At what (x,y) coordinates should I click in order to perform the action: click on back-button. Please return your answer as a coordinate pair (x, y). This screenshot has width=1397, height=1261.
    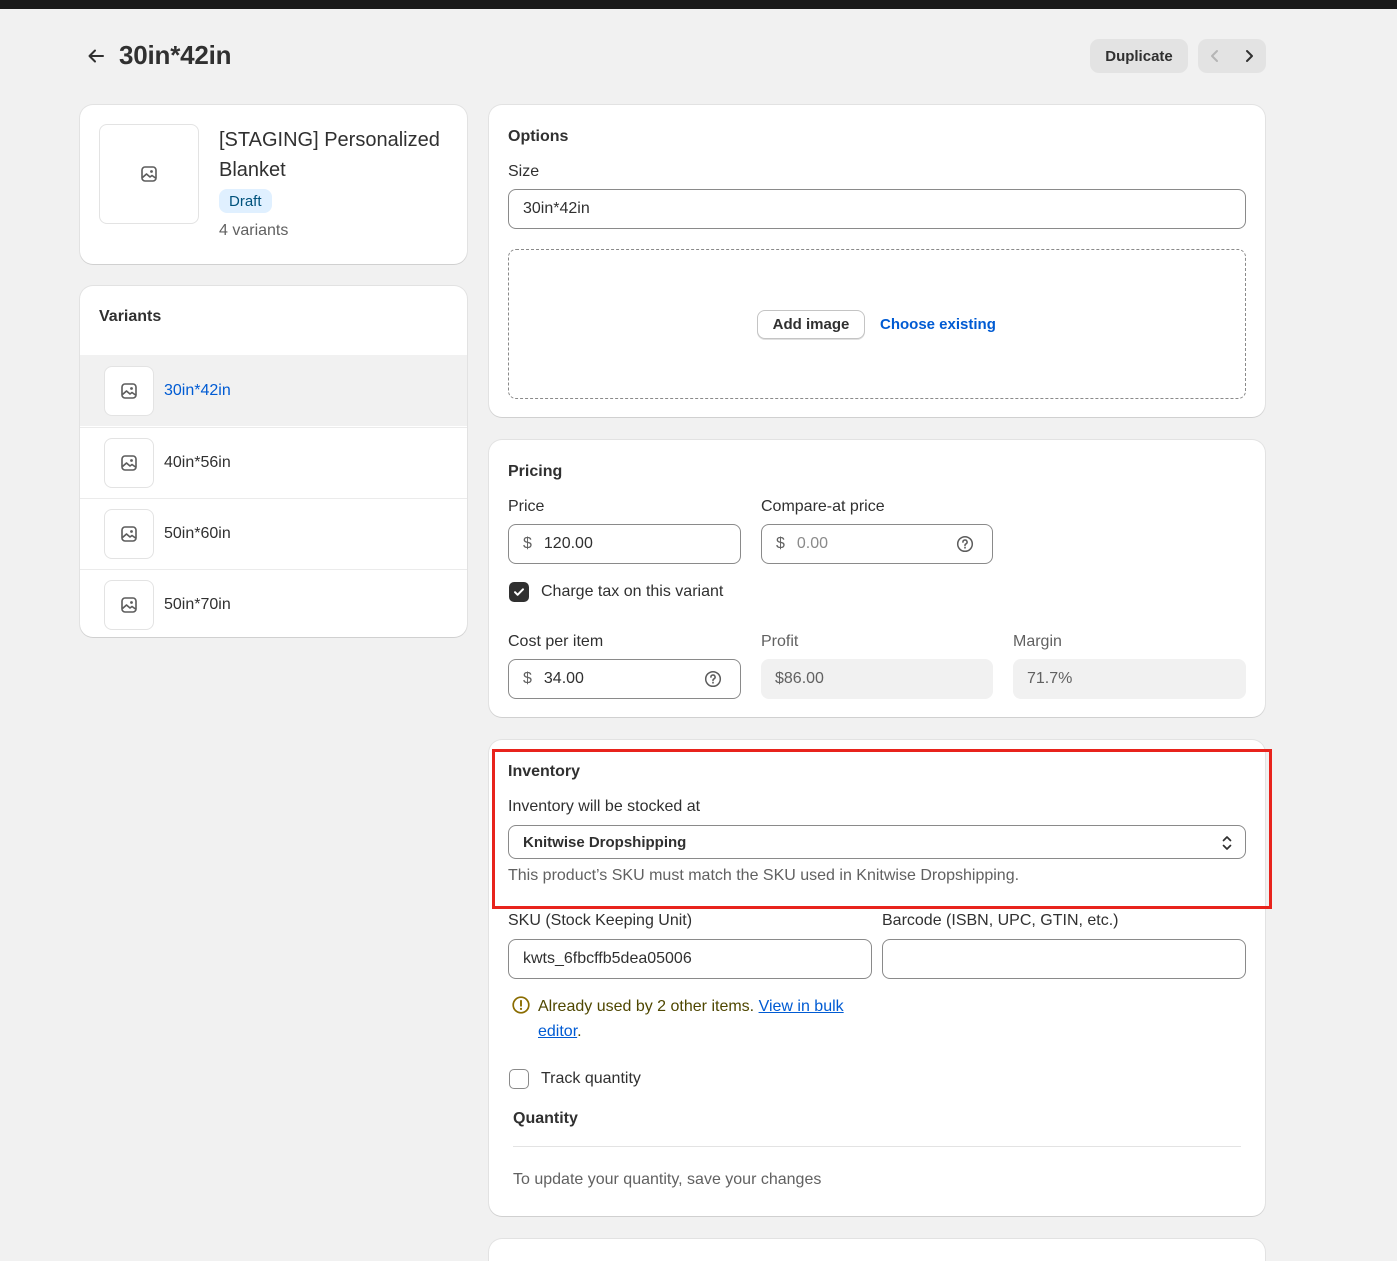
    Looking at the image, I should click on (96, 56).